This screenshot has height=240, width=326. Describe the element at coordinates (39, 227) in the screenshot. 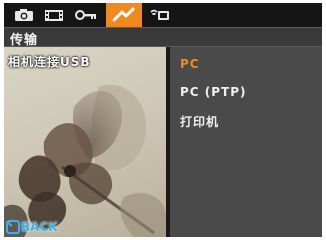

I see `back-label: BACK` at that location.